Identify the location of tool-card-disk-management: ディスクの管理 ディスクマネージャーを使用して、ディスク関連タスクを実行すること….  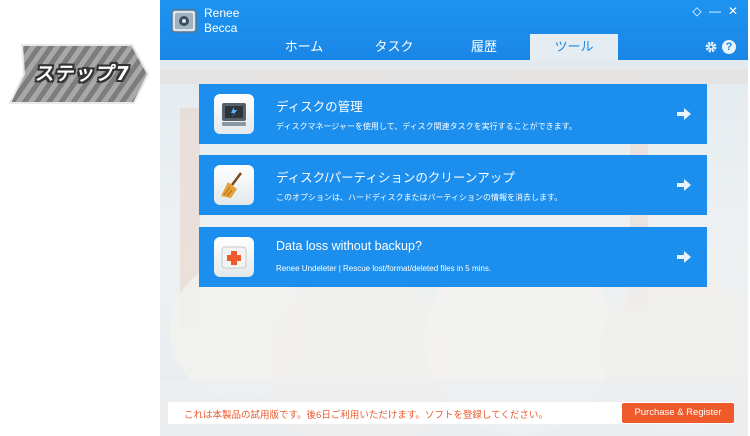
(453, 114).